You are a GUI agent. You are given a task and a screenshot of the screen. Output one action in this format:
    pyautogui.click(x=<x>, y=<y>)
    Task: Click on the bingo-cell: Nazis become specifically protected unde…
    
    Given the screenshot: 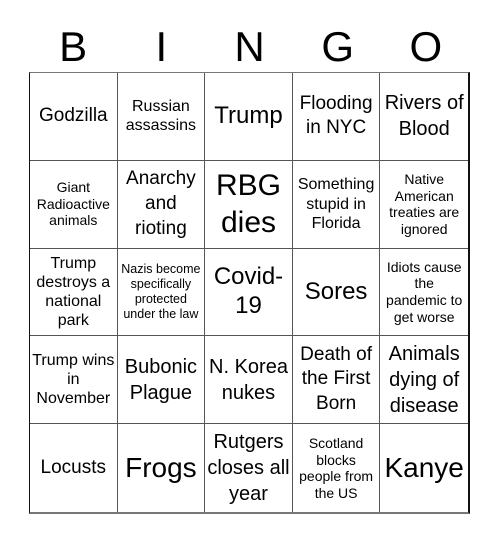 What is the action you would take?
    pyautogui.click(x=161, y=292)
    